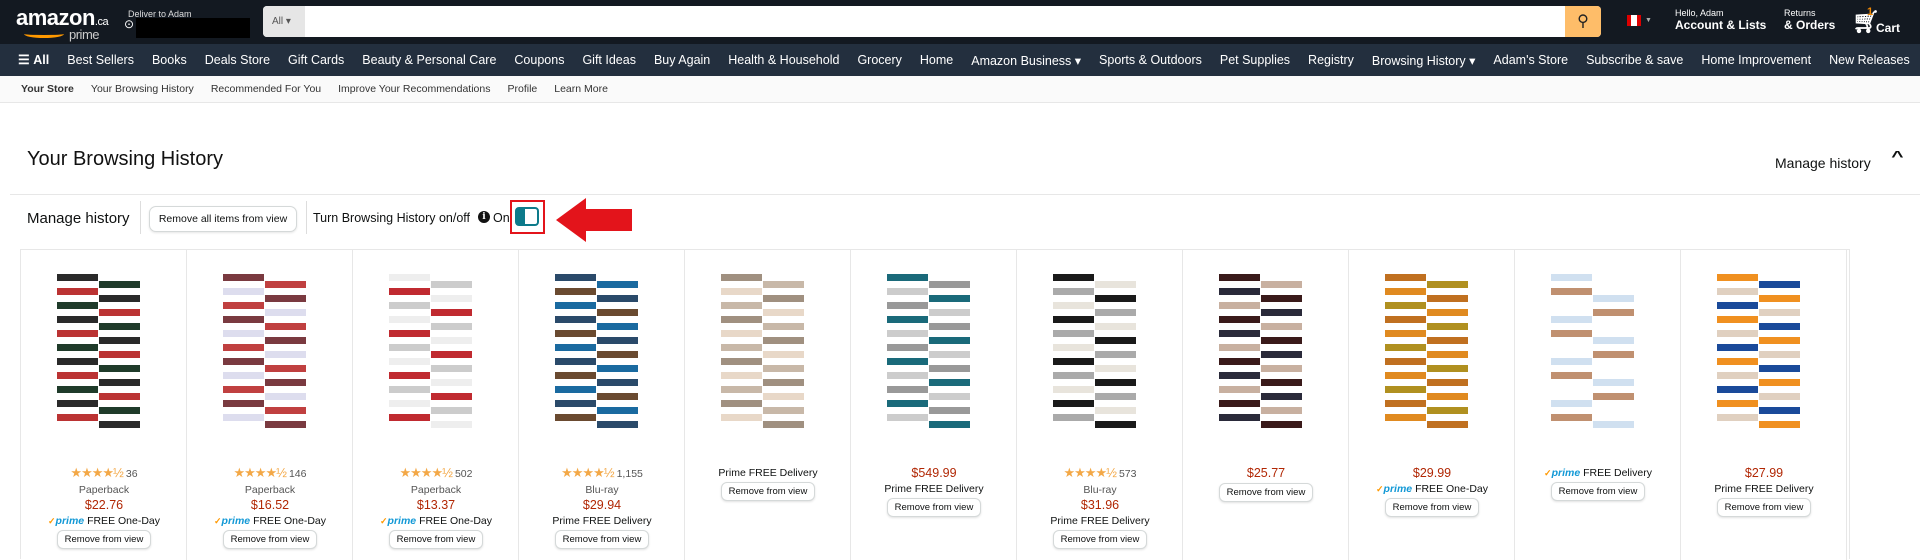 Image resolution: width=1920 pixels, height=560 pixels. I want to click on nav-item: Subscribe & save, so click(1634, 60).